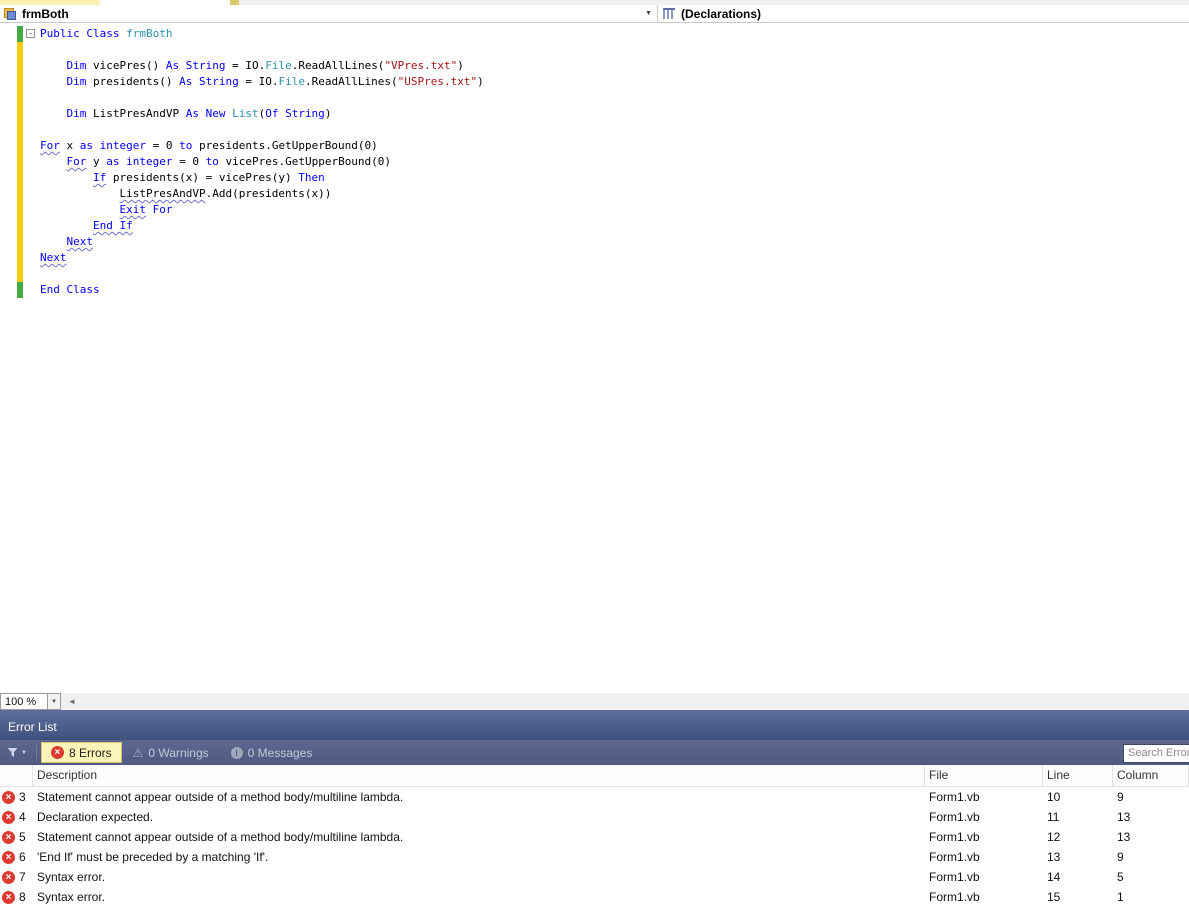  I want to click on error-column: 5, so click(1120, 877).